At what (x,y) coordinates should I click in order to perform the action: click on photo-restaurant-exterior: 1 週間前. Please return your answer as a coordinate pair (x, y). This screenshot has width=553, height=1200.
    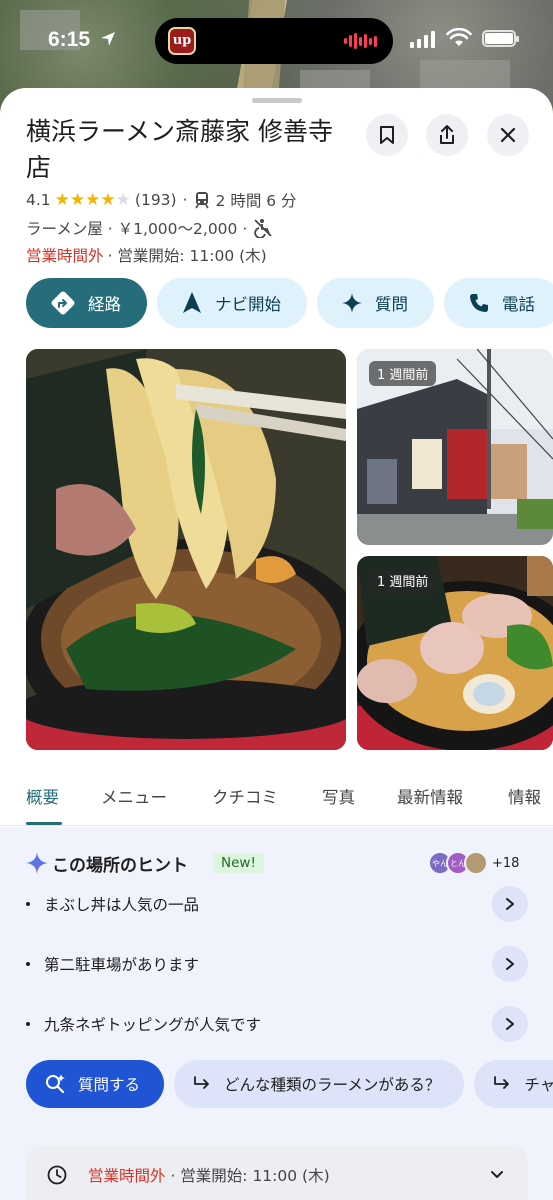
    Looking at the image, I should click on (455, 447).